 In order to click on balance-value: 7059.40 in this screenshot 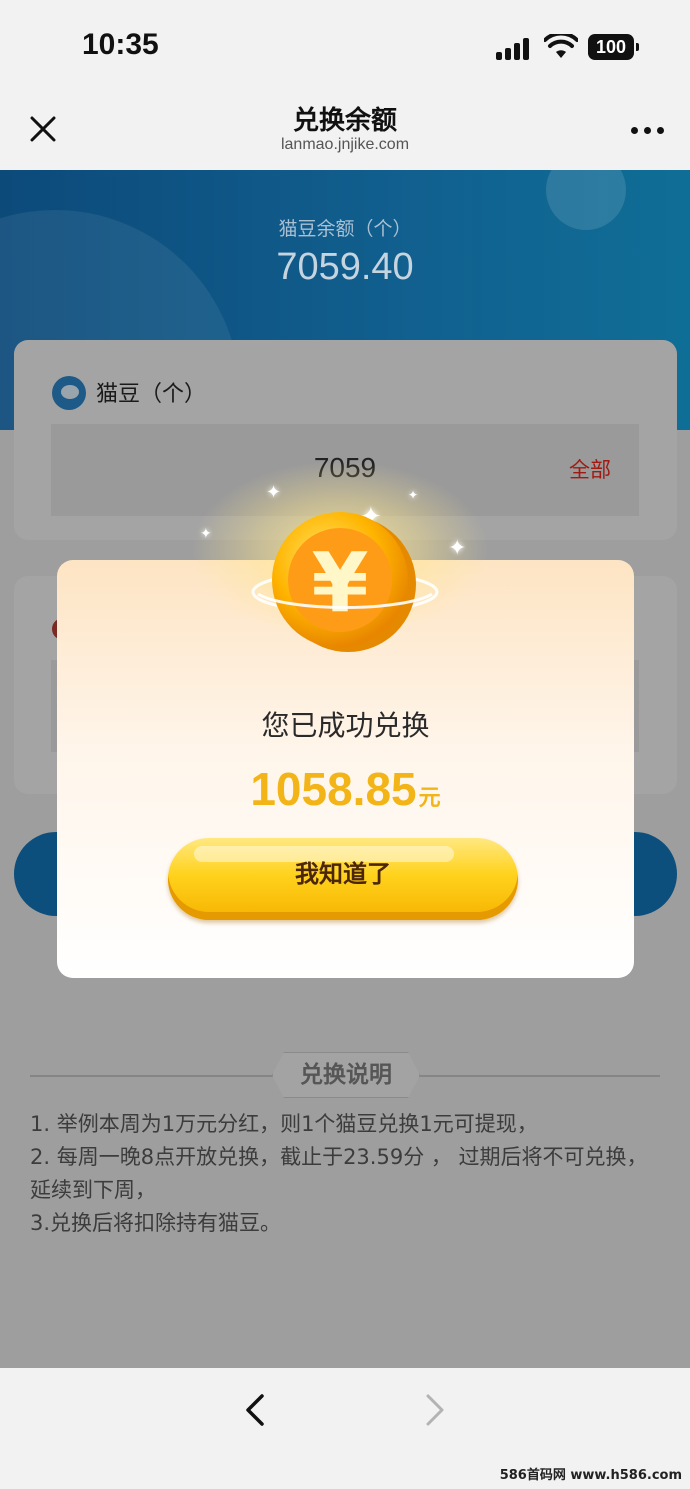, I will do `click(345, 267)`.